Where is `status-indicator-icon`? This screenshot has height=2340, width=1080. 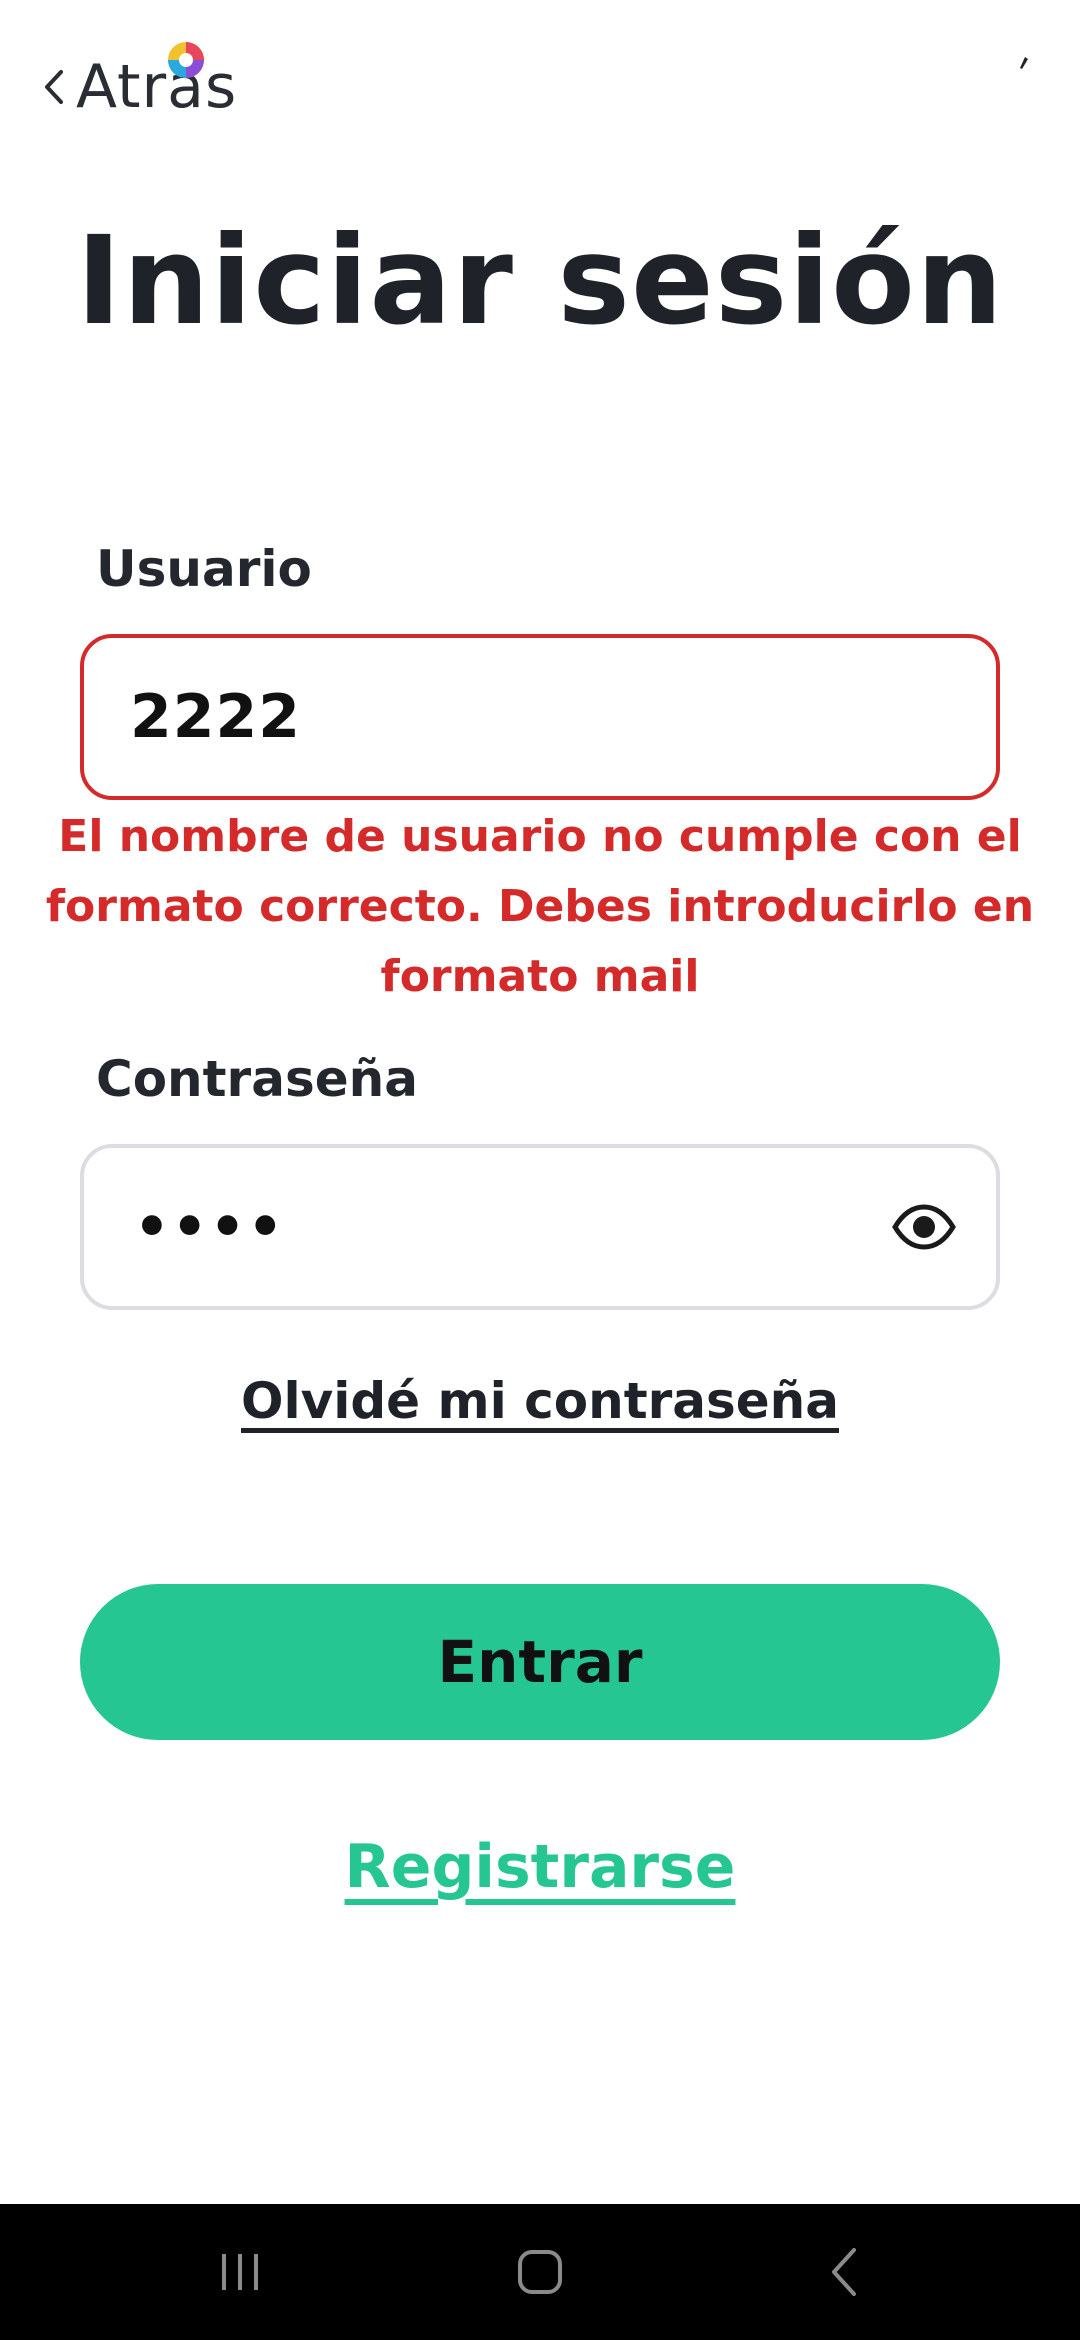 status-indicator-icon is located at coordinates (1024, 63).